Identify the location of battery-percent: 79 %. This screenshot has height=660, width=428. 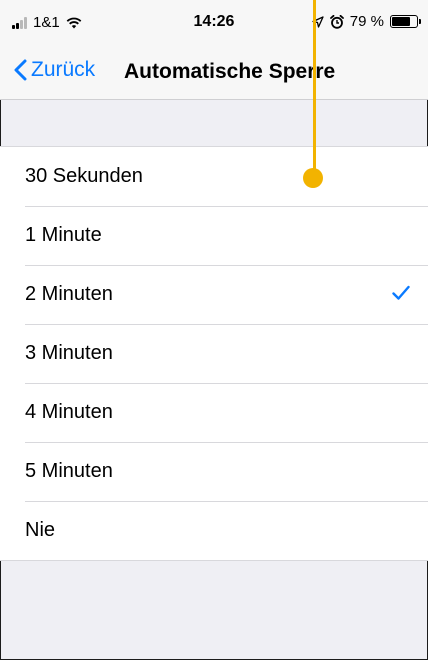
(366, 21).